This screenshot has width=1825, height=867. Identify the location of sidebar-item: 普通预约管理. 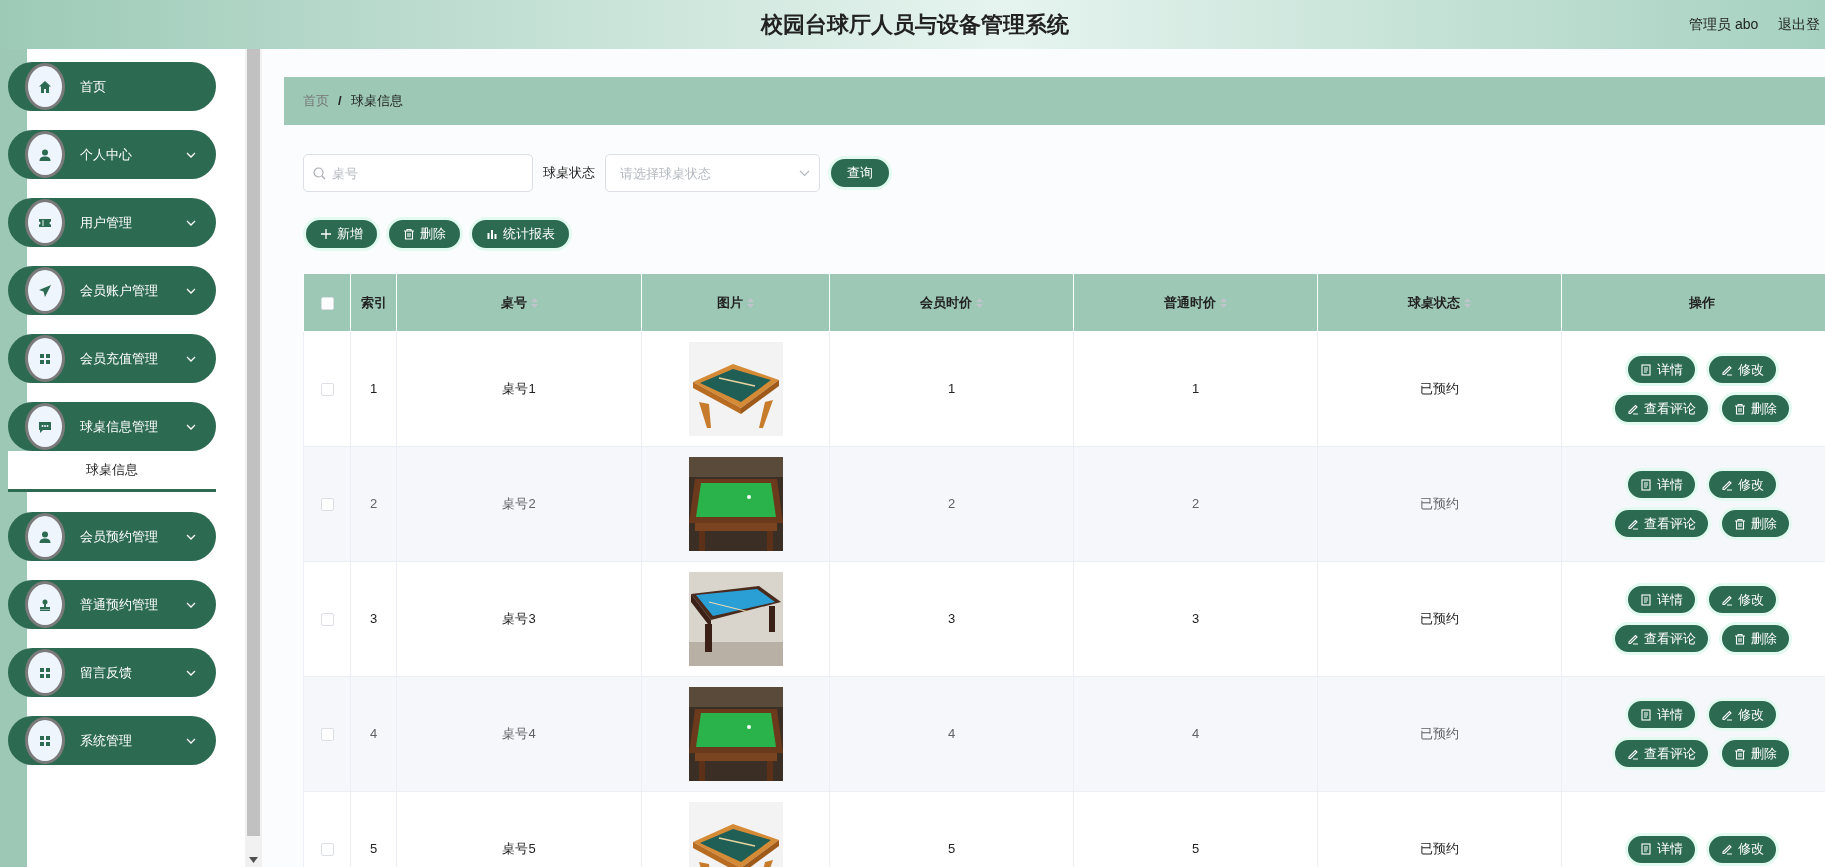
(112, 604).